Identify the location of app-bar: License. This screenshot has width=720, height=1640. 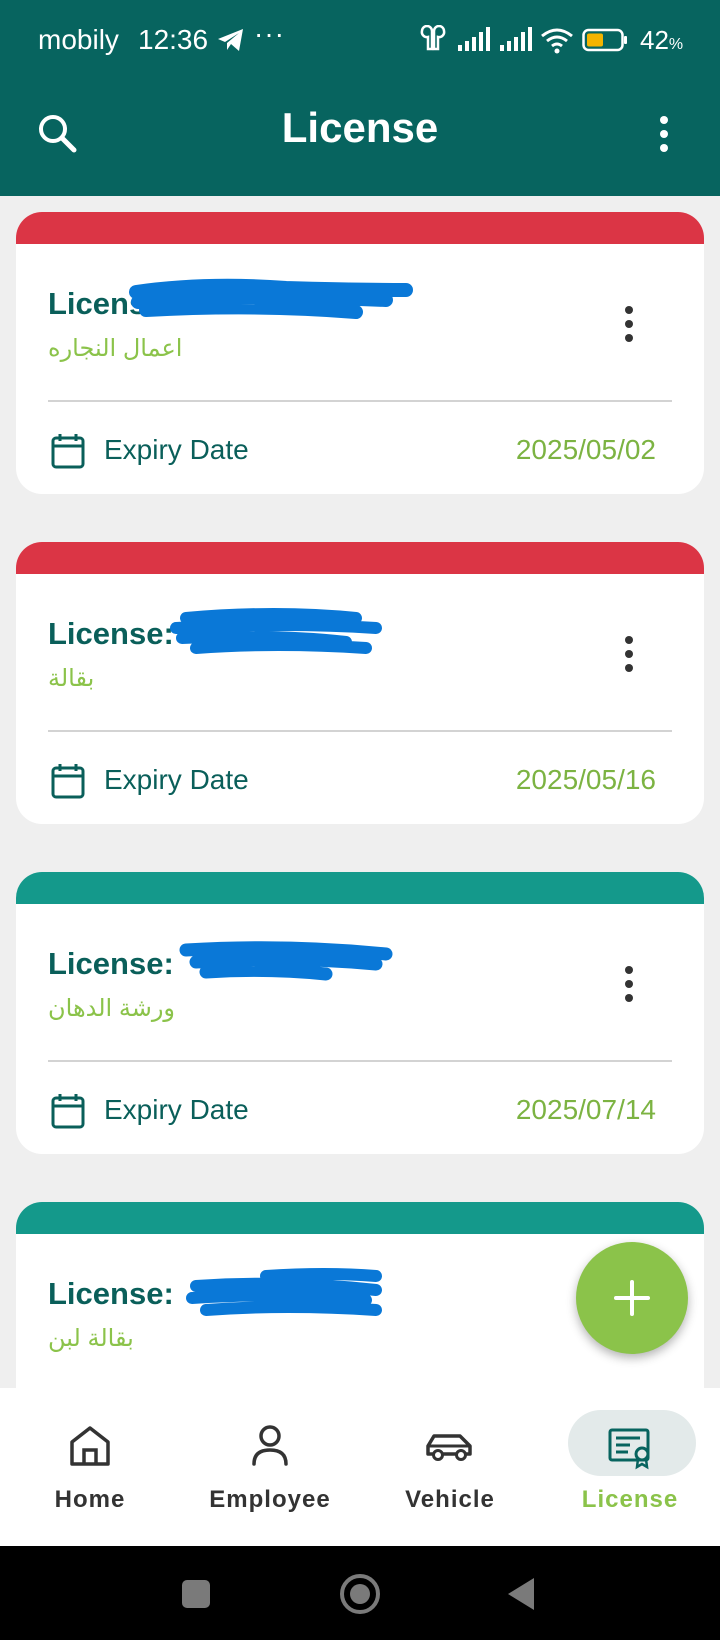
(360, 138).